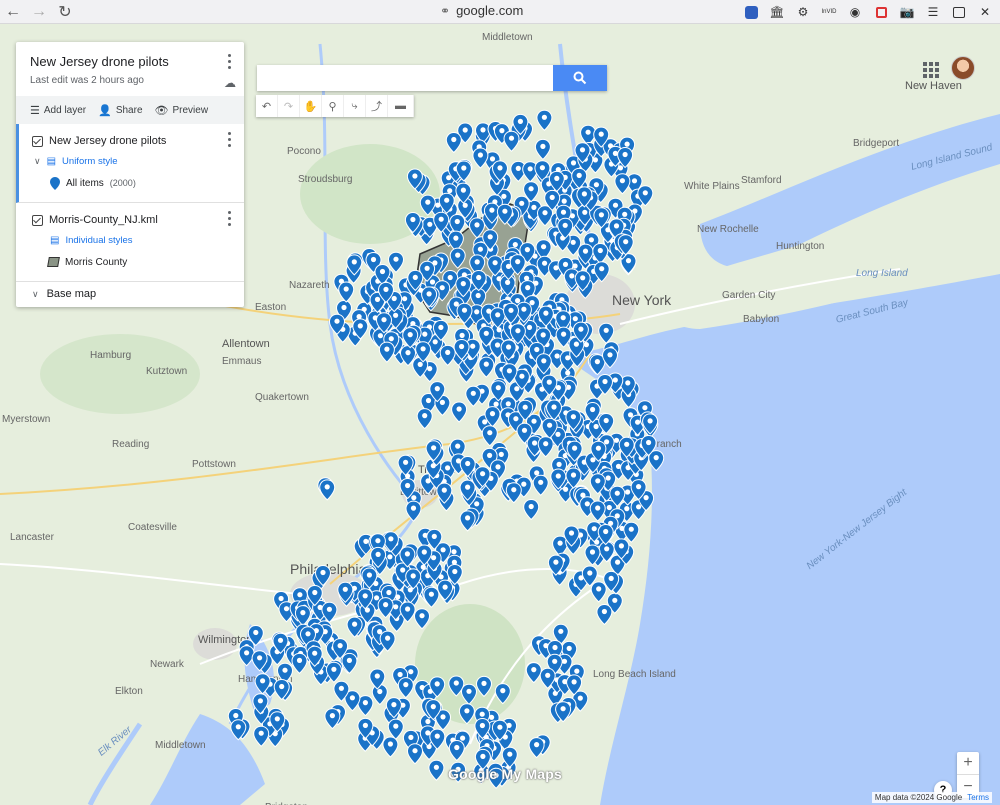 This screenshot has height=805, width=1000. Describe the element at coordinates (985, 12) in the screenshot. I see `close-icon: ✕` at that location.